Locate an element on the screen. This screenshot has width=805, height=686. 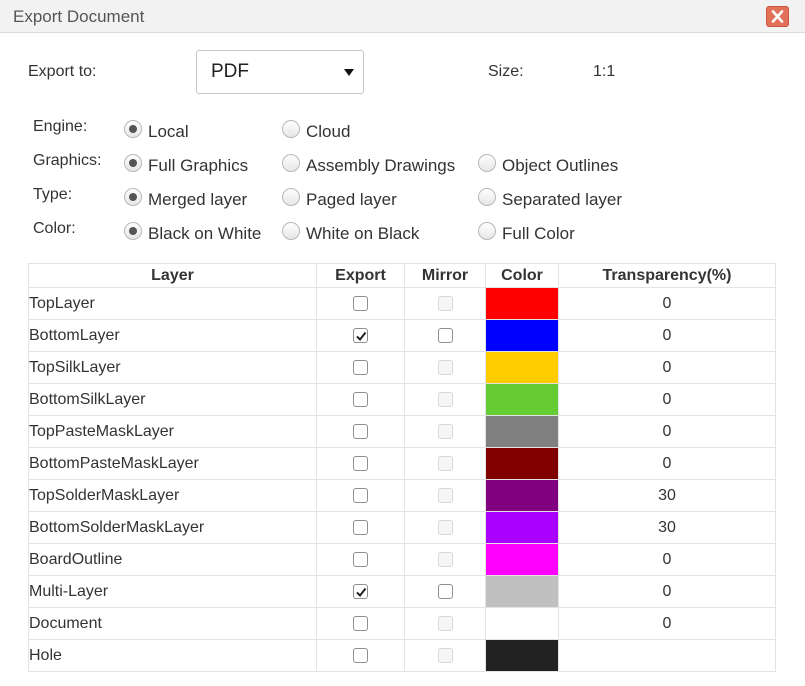
radio-label: Separated layer is located at coordinates (562, 199).